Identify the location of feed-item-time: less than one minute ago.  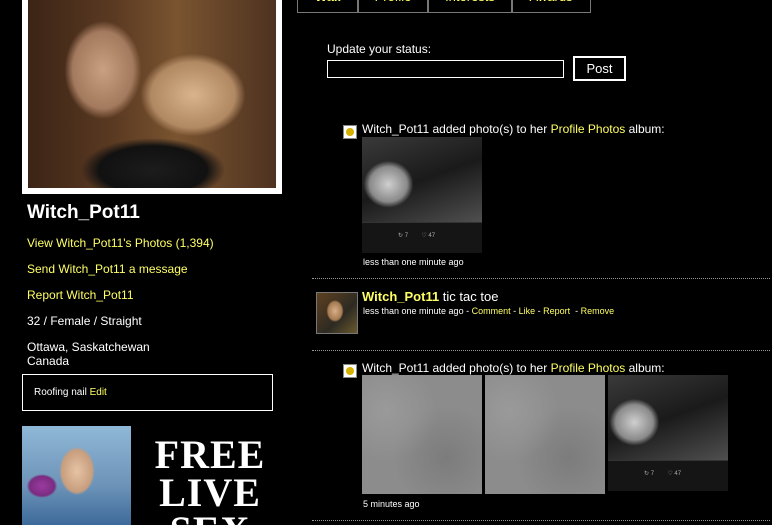
(413, 262).